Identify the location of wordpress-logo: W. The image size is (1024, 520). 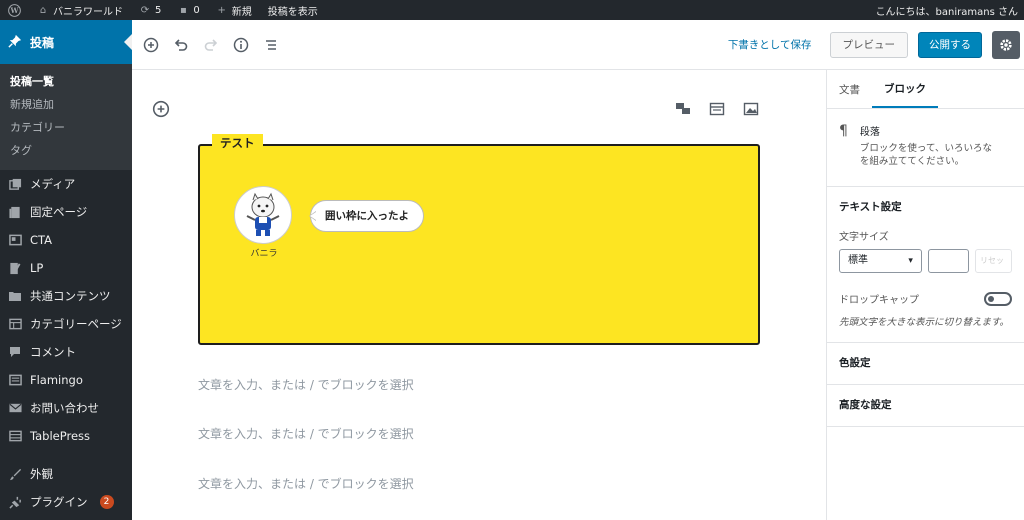
(14, 10).